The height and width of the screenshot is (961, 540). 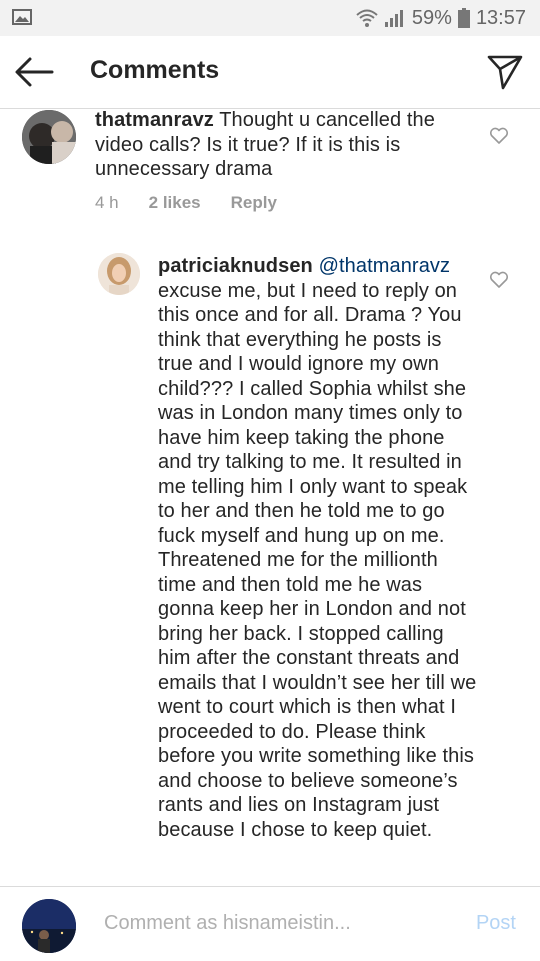 I want to click on battery-icon, so click(x=463, y=18).